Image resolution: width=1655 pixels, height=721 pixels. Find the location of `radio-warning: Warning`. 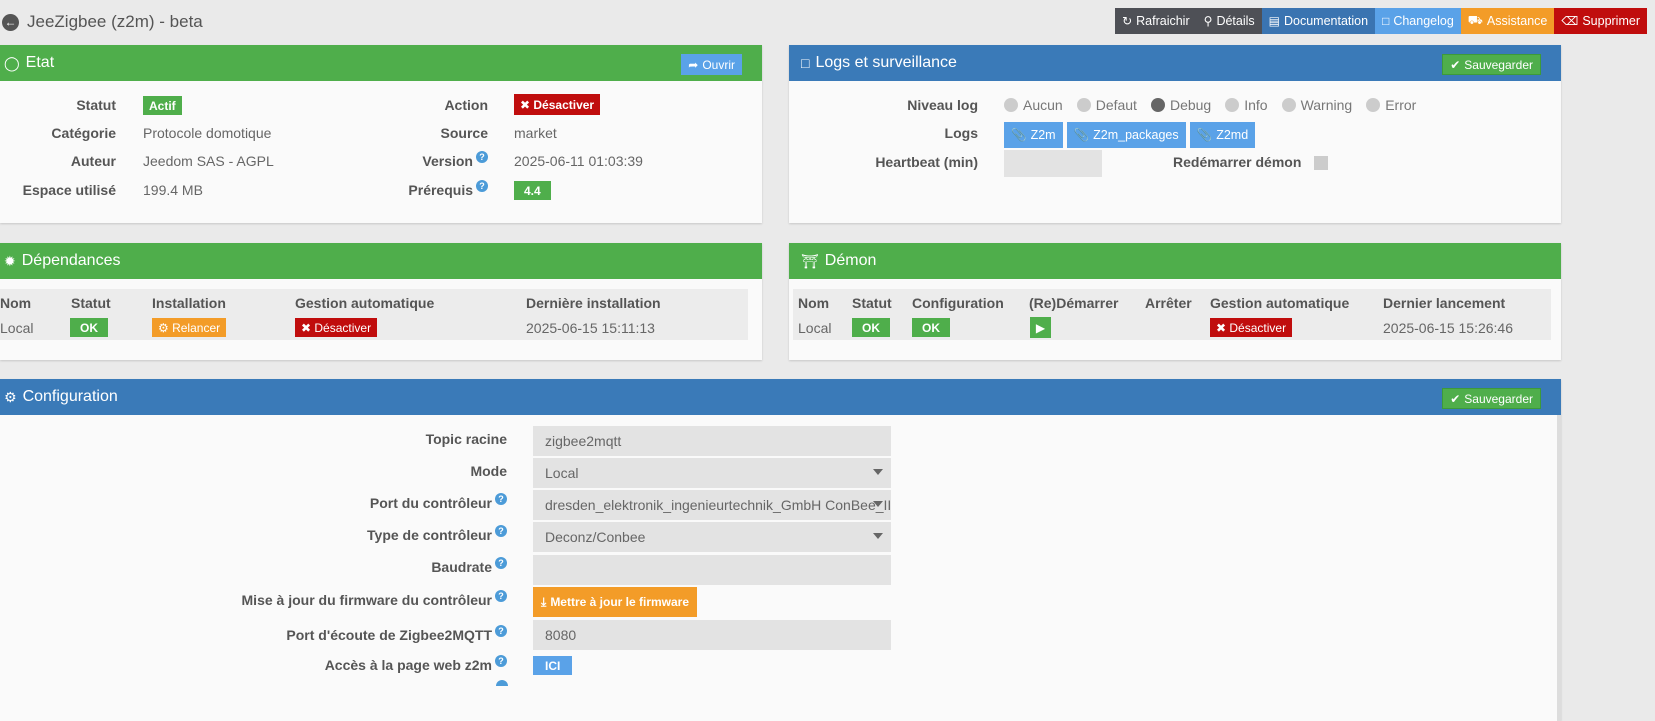

radio-warning: Warning is located at coordinates (1316, 105).